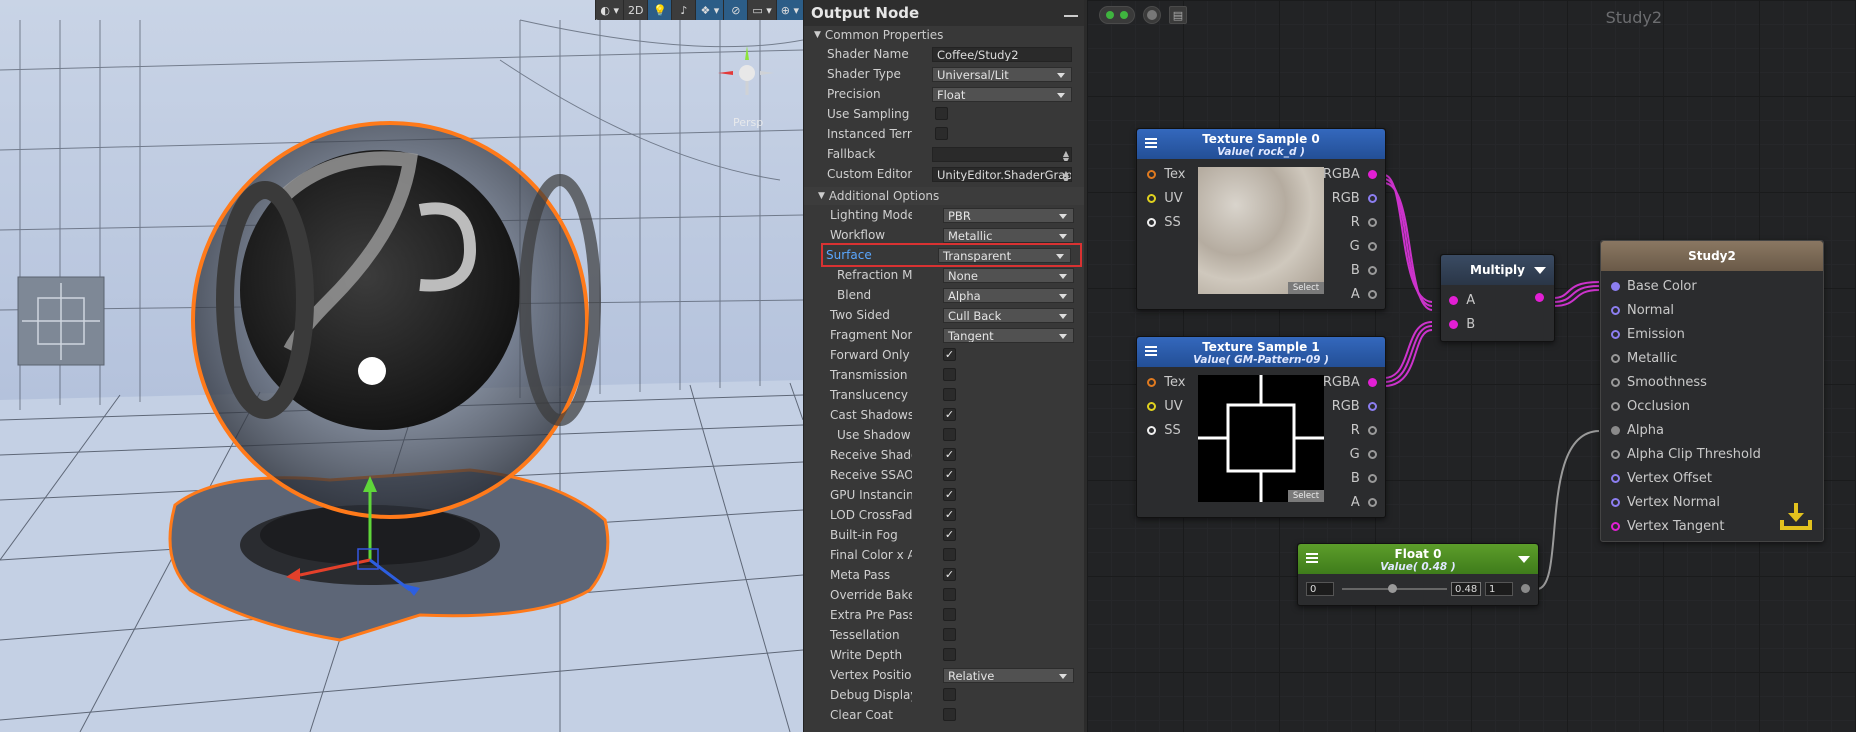  I want to click on gizmos-button: ⊕ ▾, so click(789, 10).